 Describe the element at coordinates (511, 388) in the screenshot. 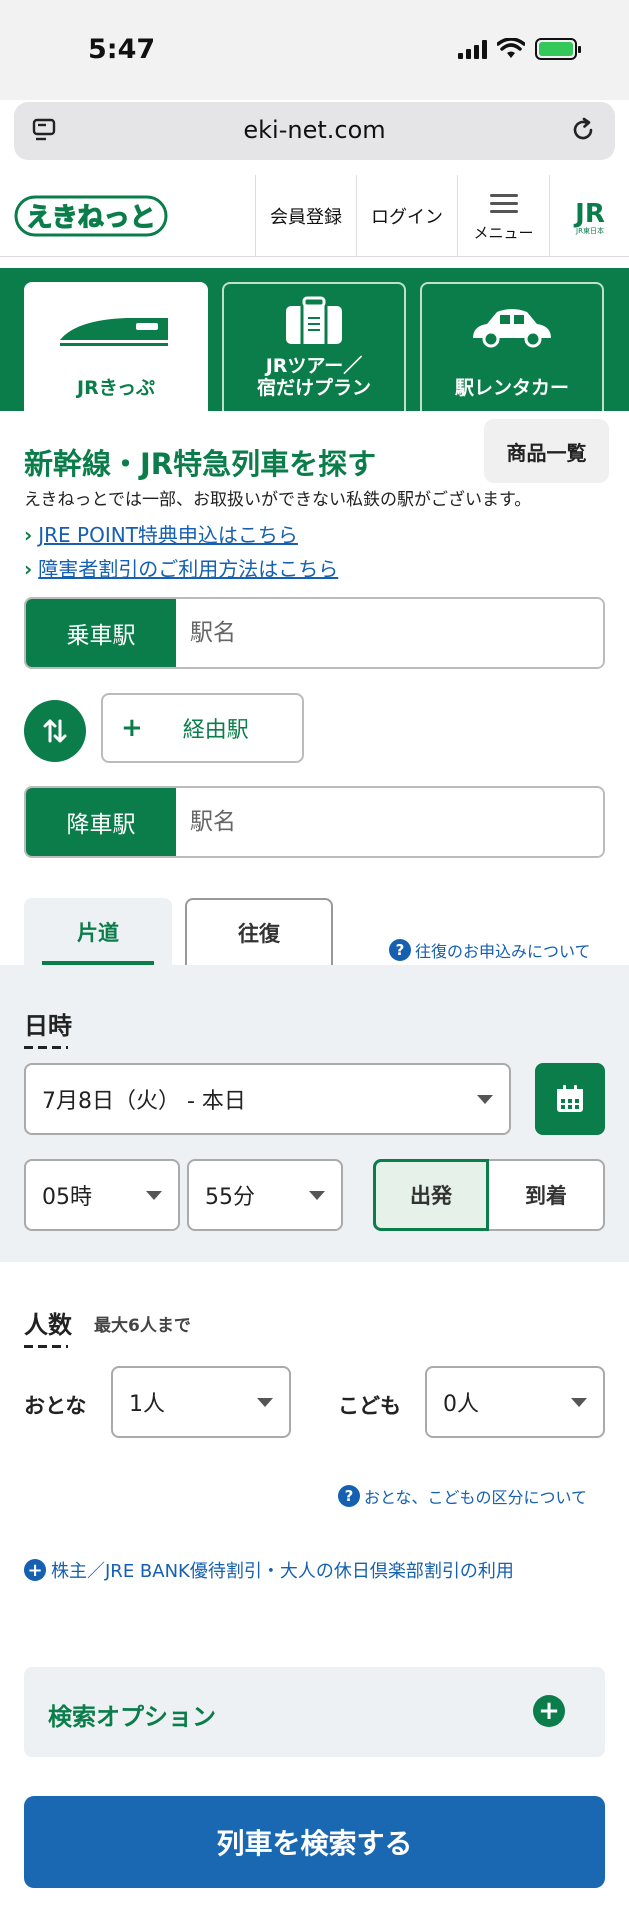

I see `tab-rent-a-car-label: 駅レンタカー` at that location.